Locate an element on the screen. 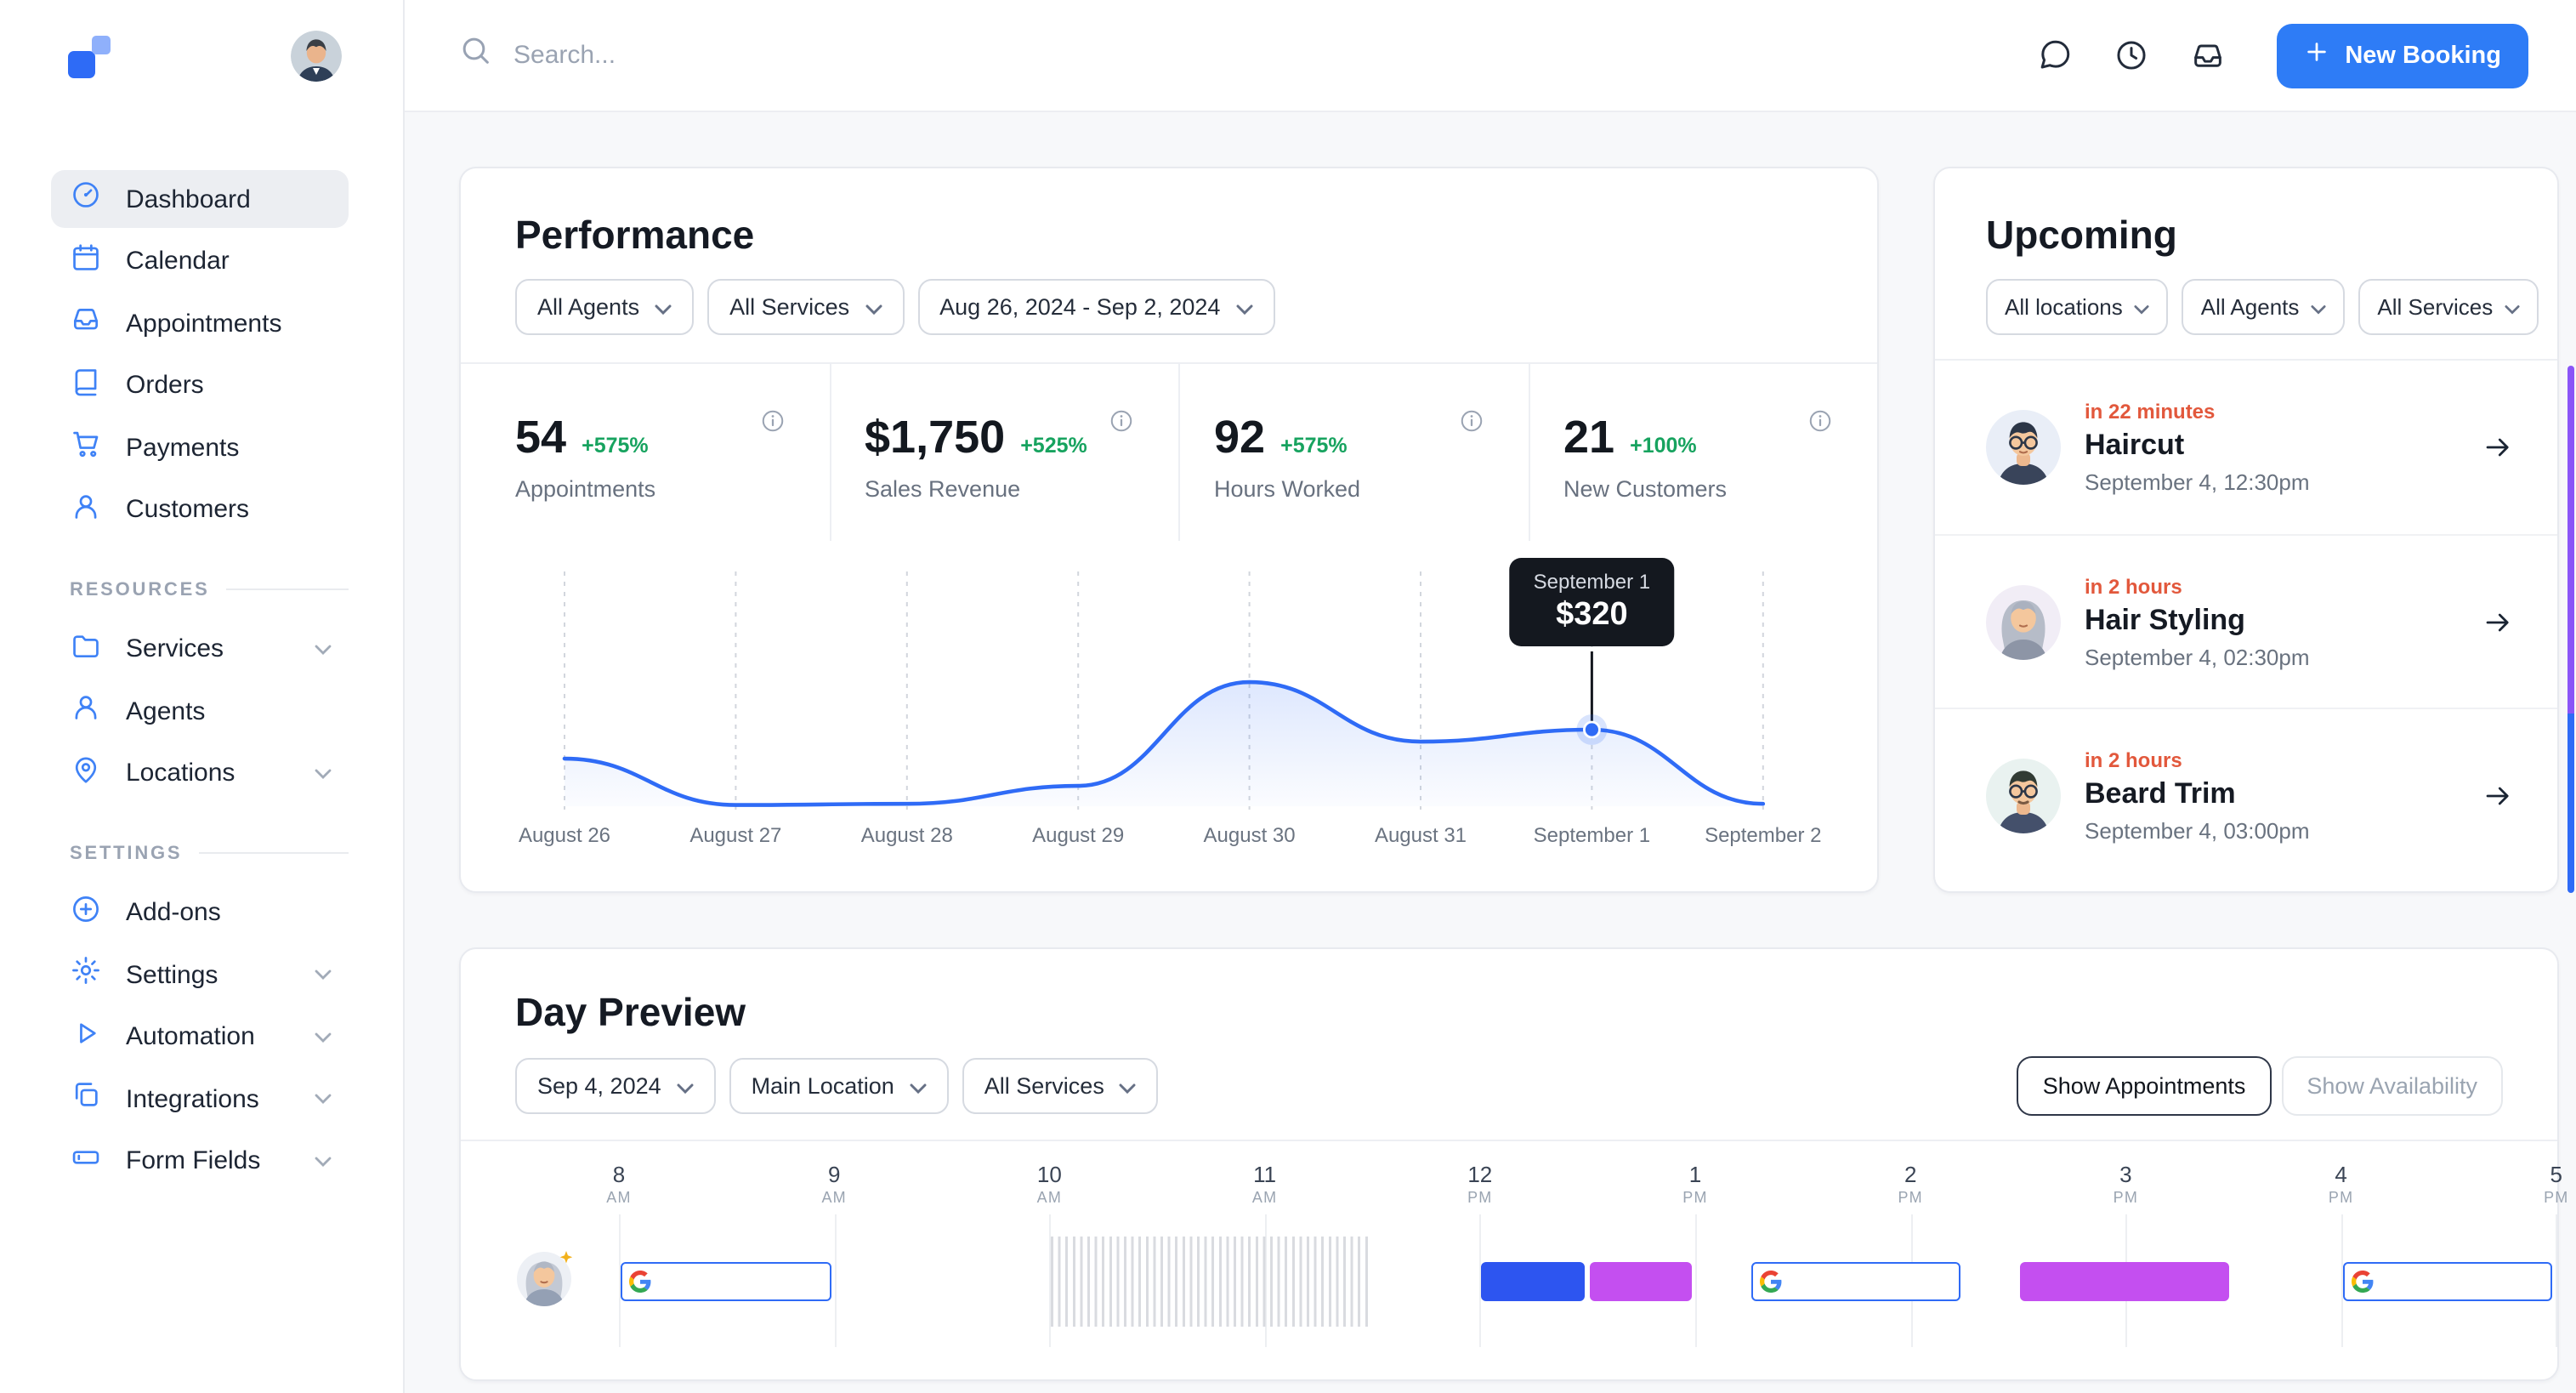 Image resolution: width=2576 pixels, height=1393 pixels. app-logo-icon is located at coordinates (89, 56).